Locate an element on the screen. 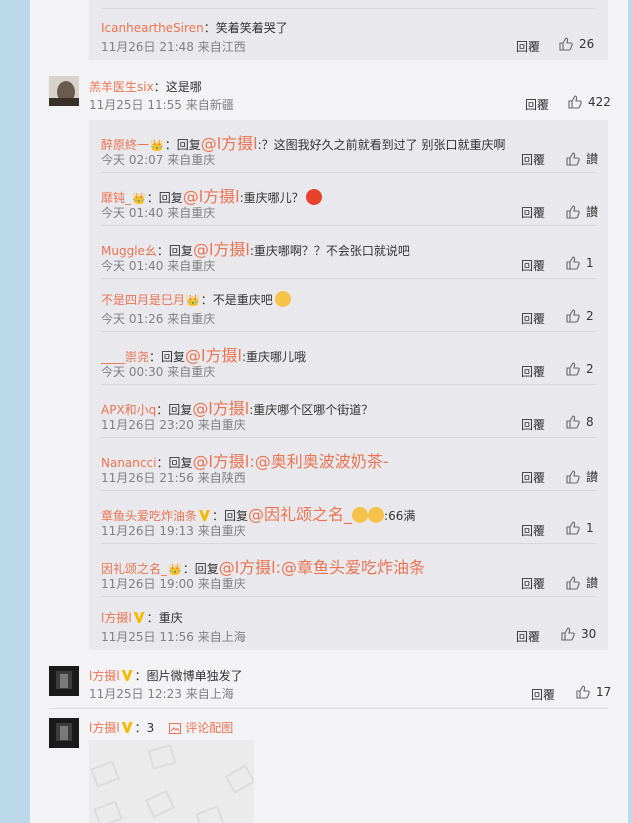 The height and width of the screenshot is (823, 632). reply-text: :？这图我好久之前就看到过了 别张口就重庆啊 is located at coordinates (381, 145).